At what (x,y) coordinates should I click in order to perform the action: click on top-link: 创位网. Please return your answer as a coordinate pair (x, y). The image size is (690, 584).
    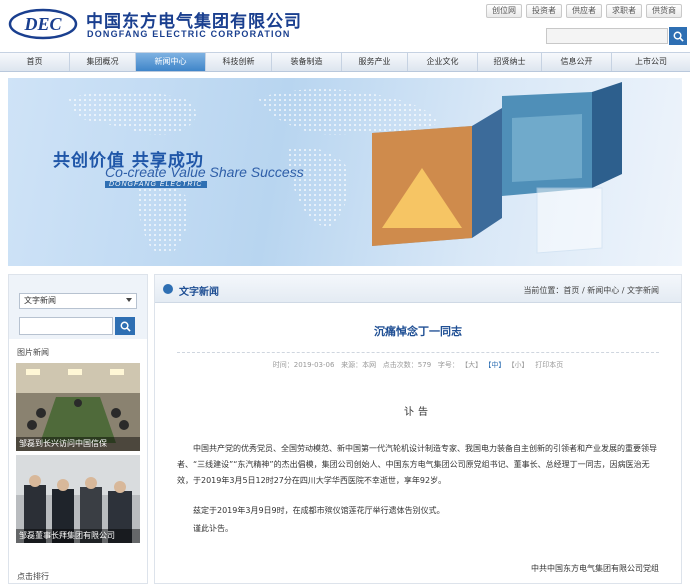
    Looking at the image, I should click on (504, 11).